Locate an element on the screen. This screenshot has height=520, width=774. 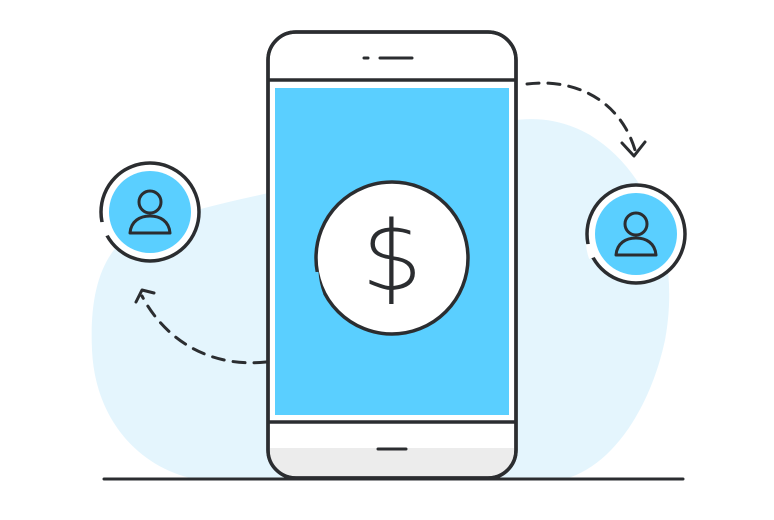
dollar-coin-icon: $ is located at coordinates (391, 258).